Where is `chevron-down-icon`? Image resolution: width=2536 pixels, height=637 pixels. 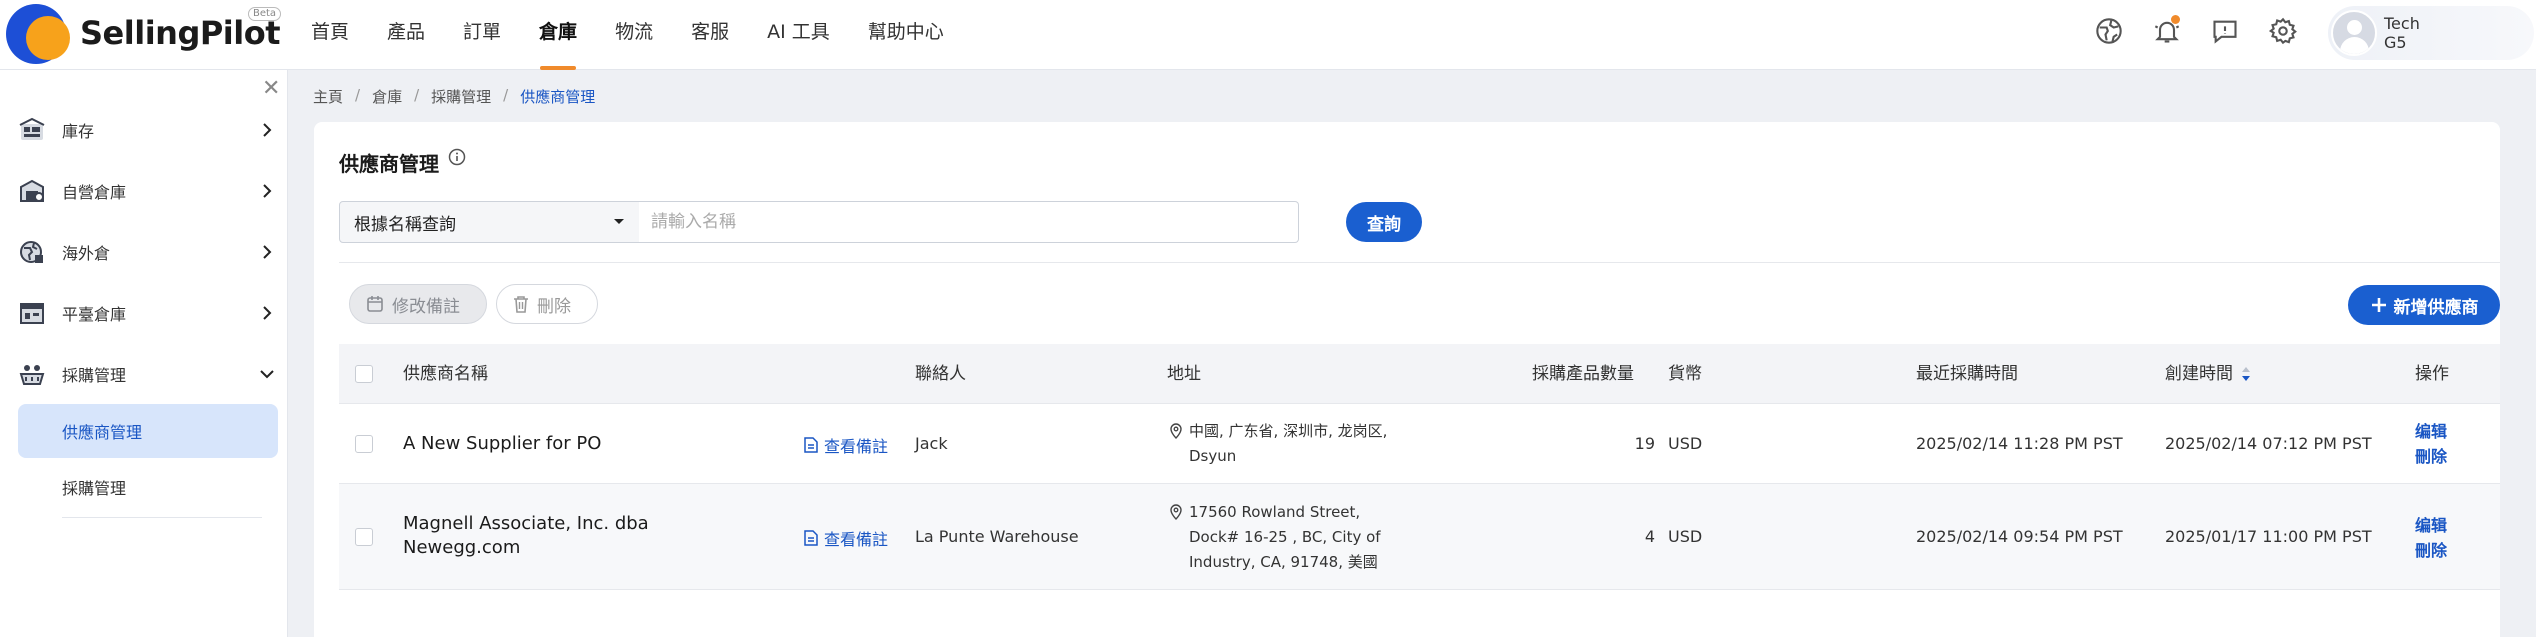 chevron-down-icon is located at coordinates (267, 374).